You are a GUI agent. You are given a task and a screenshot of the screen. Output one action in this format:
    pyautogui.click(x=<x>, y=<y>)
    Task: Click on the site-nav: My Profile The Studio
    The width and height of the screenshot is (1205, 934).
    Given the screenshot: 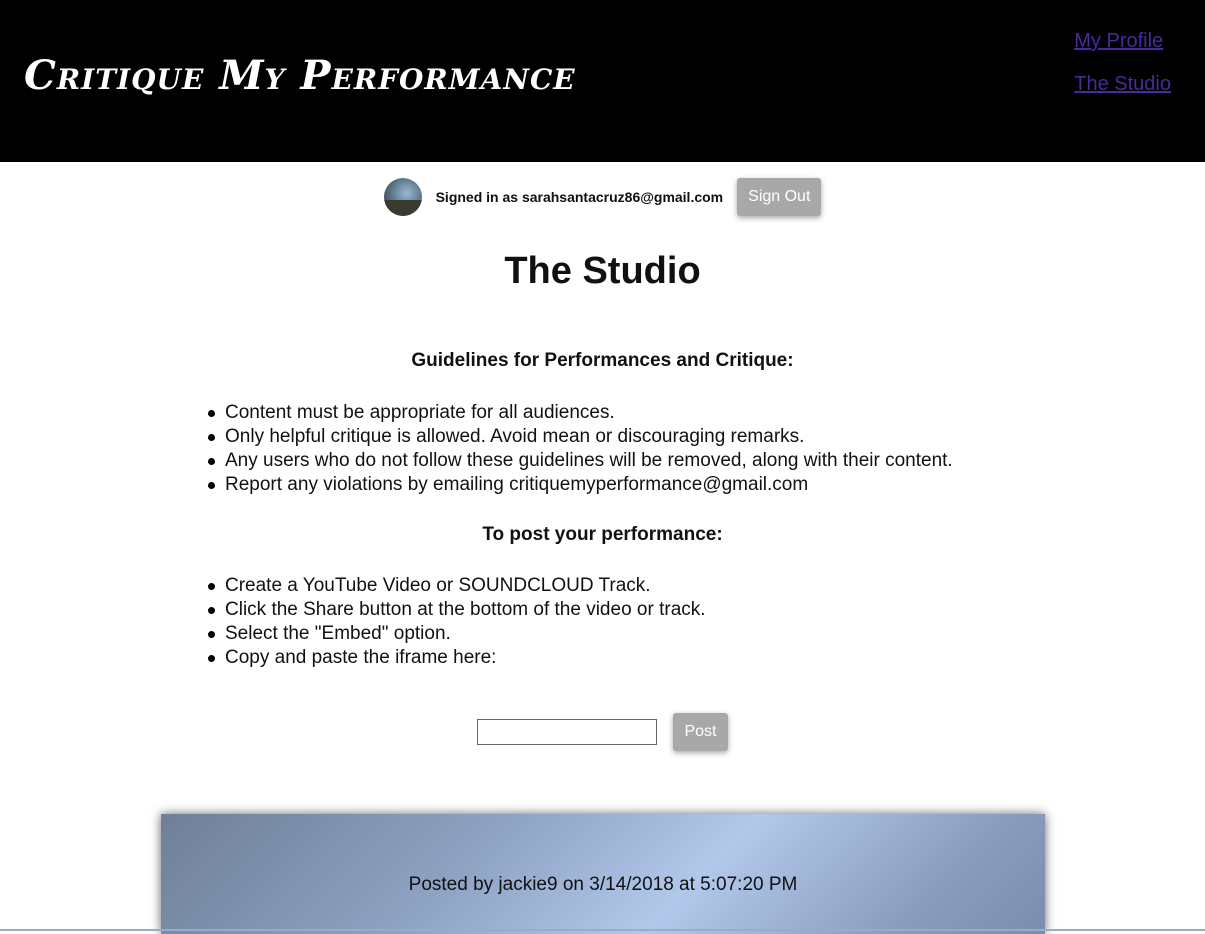 What is the action you would take?
    pyautogui.click(x=1122, y=73)
    